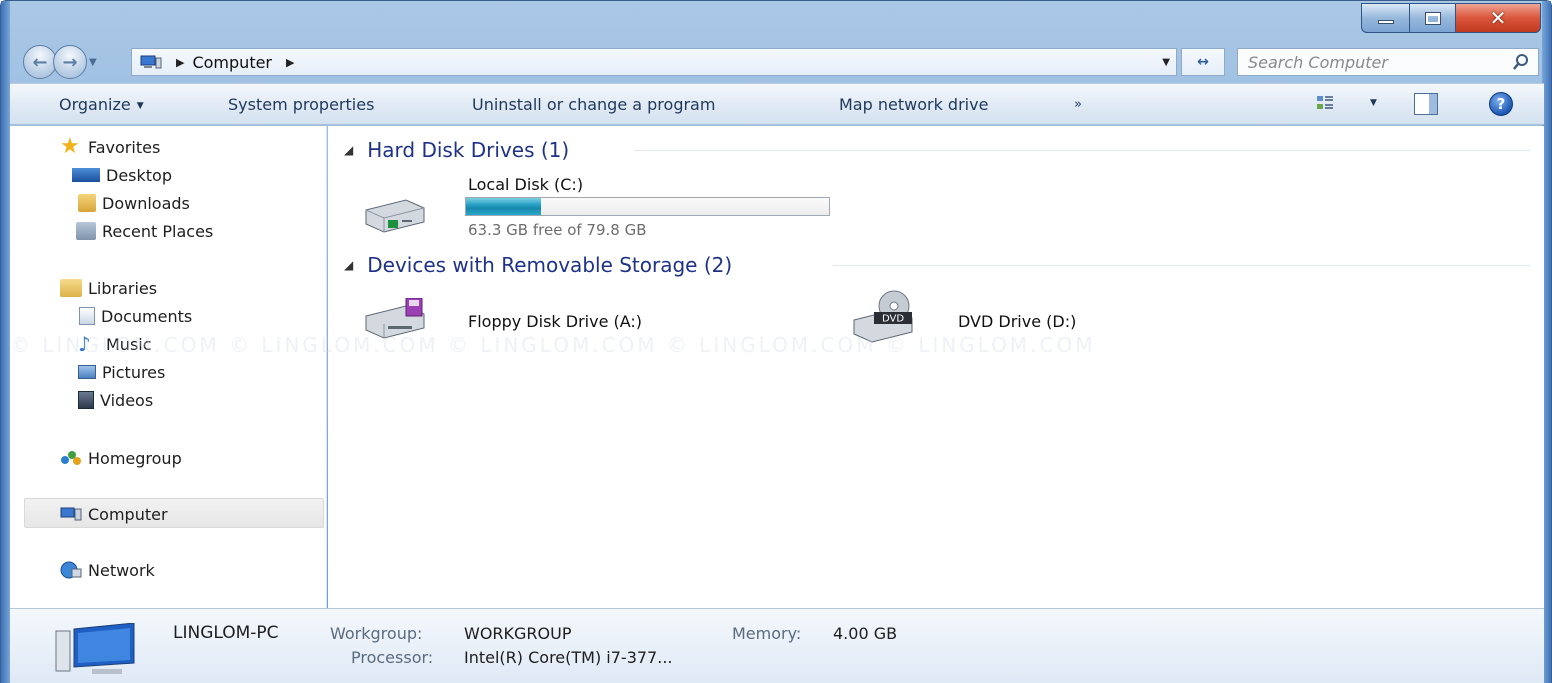 The image size is (1552, 683). What do you see at coordinates (87, 203) in the screenshot?
I see `downloads-folder-icon` at bounding box center [87, 203].